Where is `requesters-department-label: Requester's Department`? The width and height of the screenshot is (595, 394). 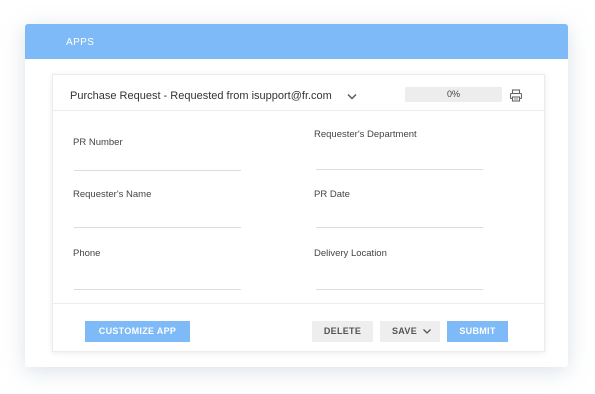
requesters-department-label: Requester's Department is located at coordinates (365, 134).